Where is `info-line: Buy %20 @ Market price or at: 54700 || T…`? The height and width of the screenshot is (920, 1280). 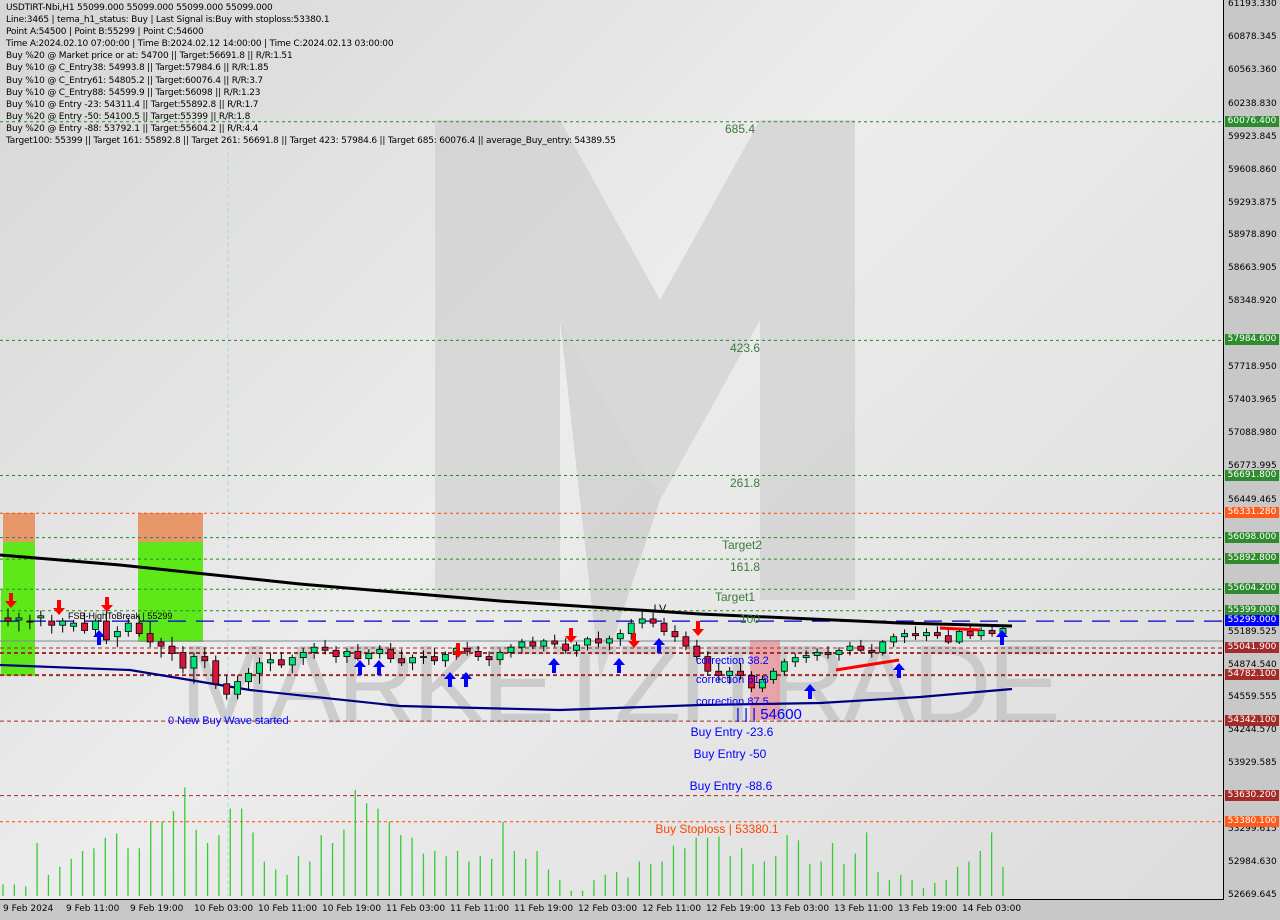
info-line: Buy %20 @ Market price or at: 54700 || T… is located at coordinates (149, 56).